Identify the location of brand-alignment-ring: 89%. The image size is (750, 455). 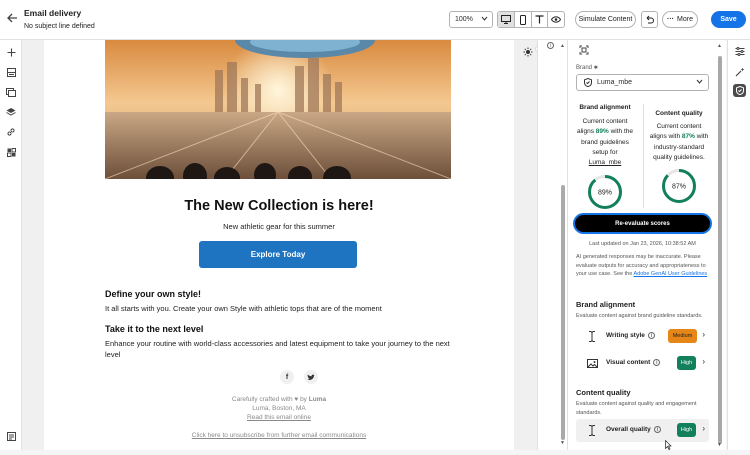
(605, 192).